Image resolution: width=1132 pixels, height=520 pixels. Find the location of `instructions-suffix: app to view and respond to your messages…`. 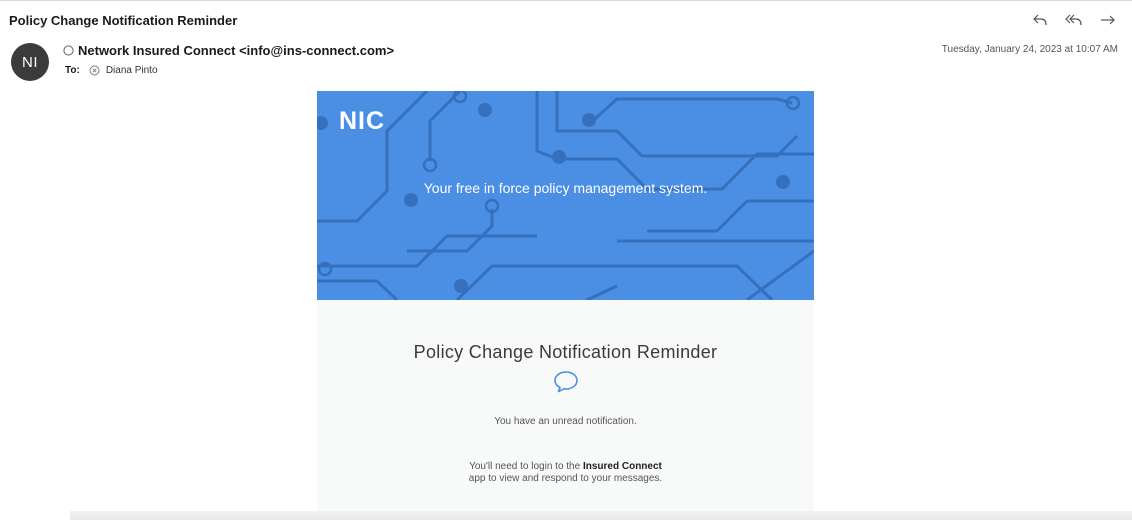

instructions-suffix: app to view and respond to your messages… is located at coordinates (565, 478).